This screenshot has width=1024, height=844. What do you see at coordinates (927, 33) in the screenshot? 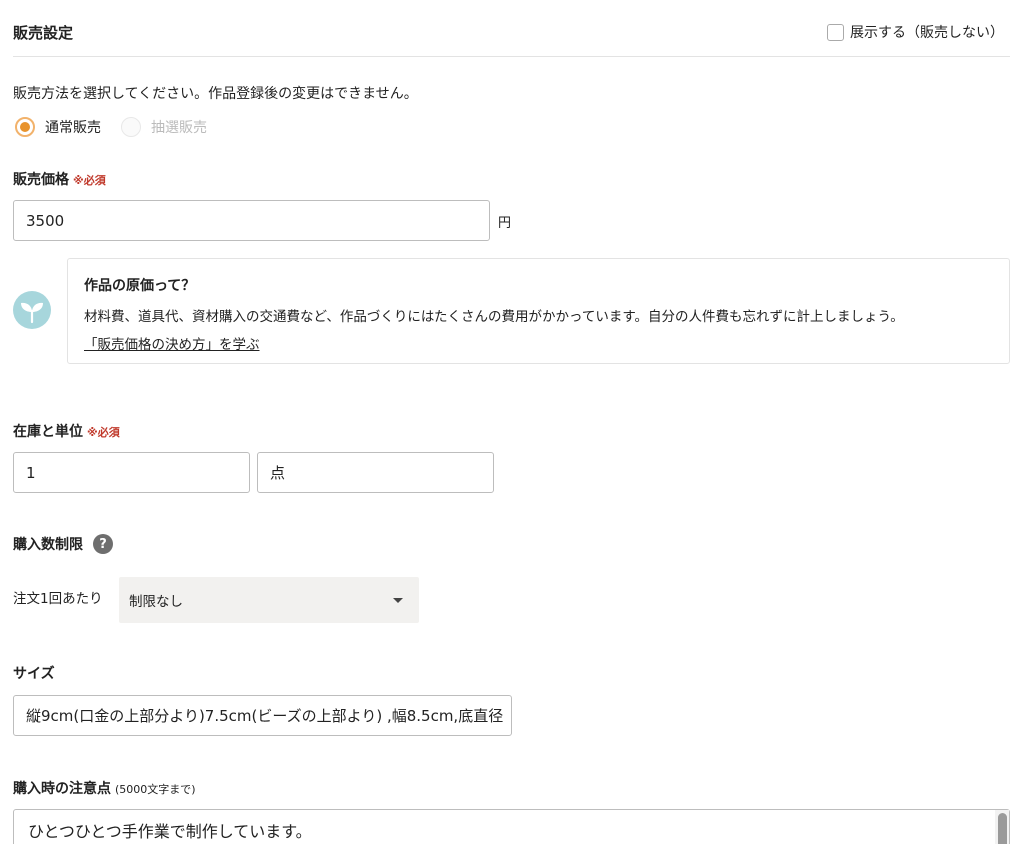
I see `display-only-label: 展示する（販売しない）` at bounding box center [927, 33].